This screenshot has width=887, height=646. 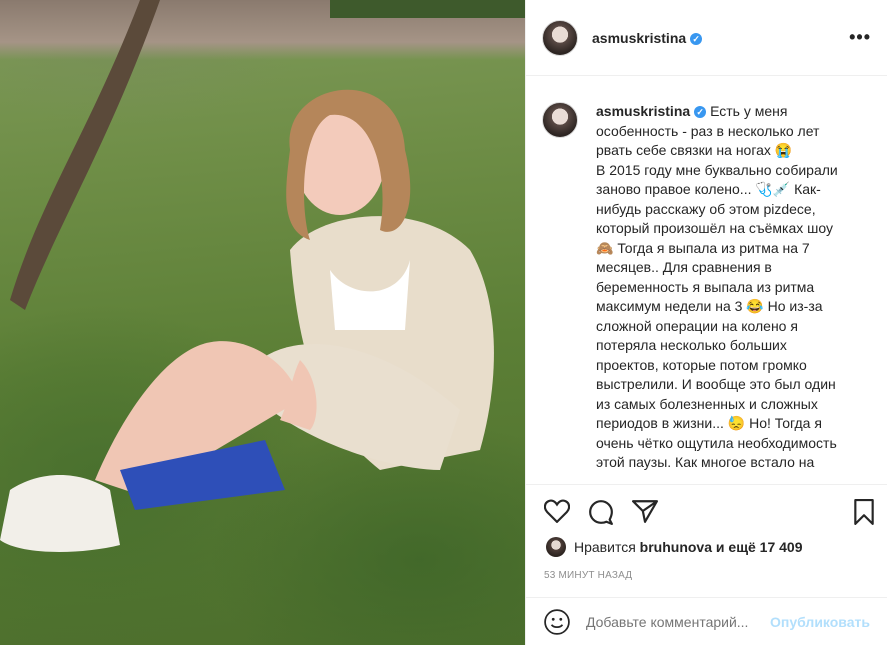 I want to click on likes-summary: Нравится bruhunova и ещё 17 409, so click(x=674, y=547).